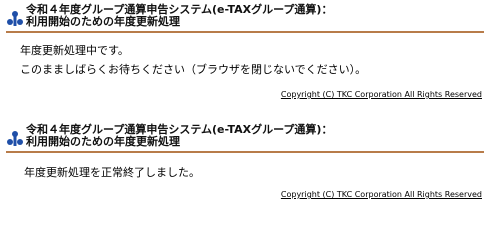 The width and height of the screenshot is (488, 240). What do you see at coordinates (112, 172) in the screenshot?
I see `status-message: 年度更新処理を正常終了しました。` at bounding box center [112, 172].